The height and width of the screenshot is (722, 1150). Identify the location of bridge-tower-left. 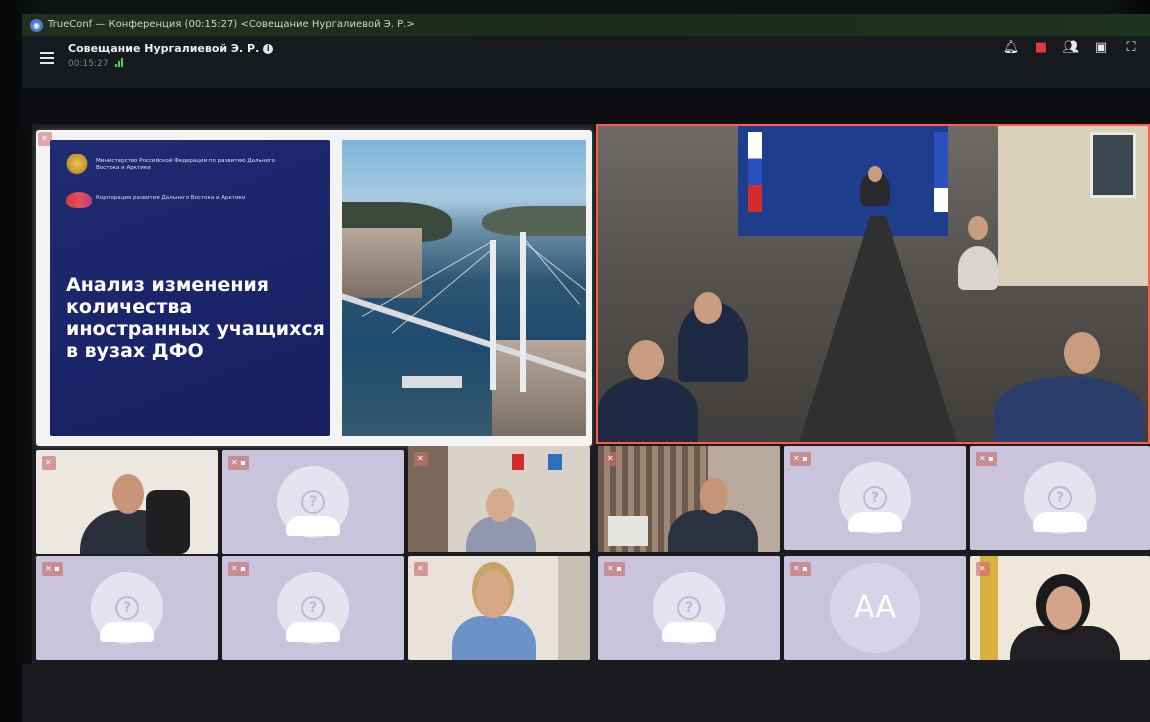
(493, 315).